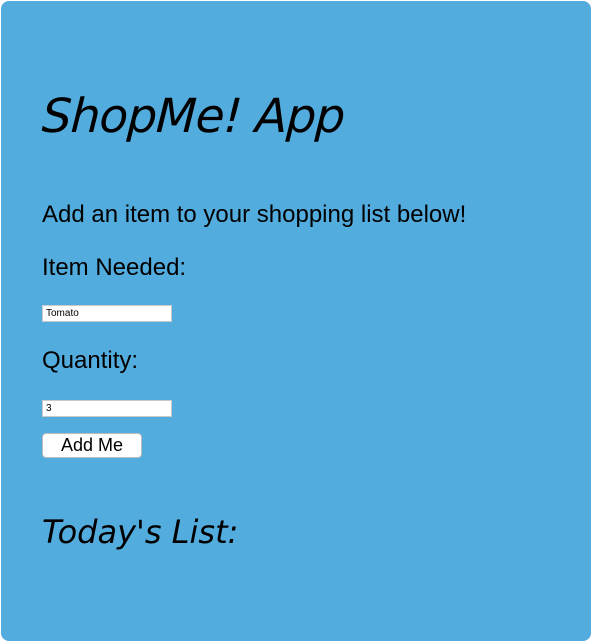  I want to click on app-title: ShopMe! App, so click(193, 116).